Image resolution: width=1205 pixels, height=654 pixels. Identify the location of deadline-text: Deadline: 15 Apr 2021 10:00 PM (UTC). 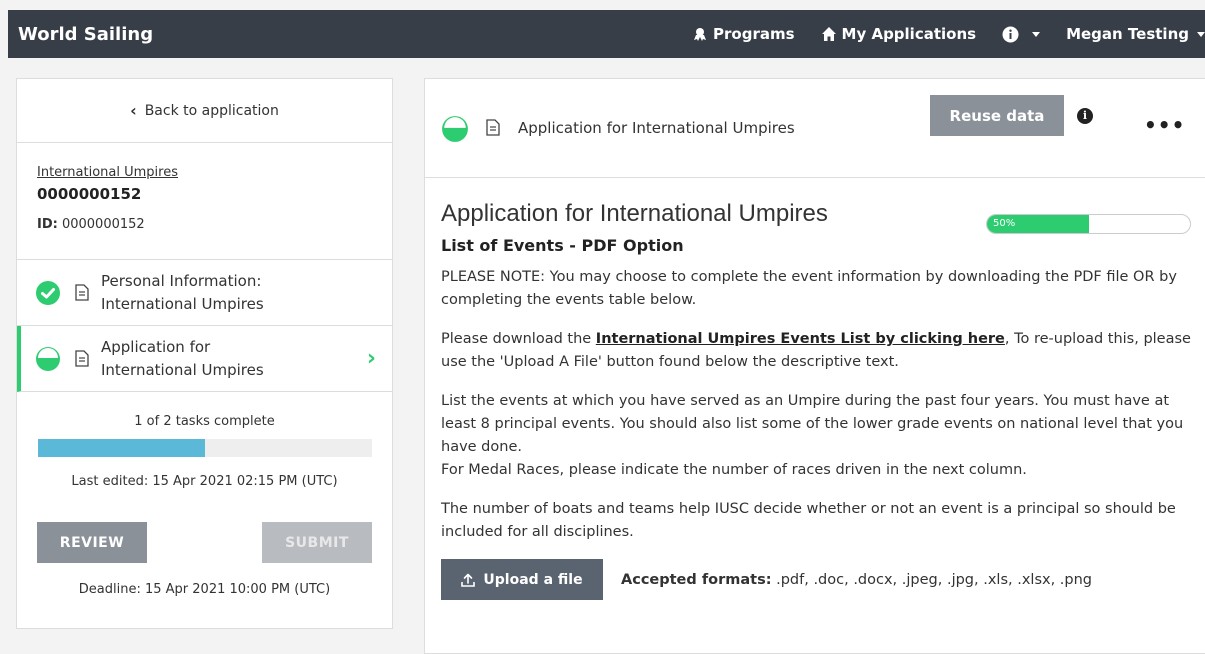
(204, 589).